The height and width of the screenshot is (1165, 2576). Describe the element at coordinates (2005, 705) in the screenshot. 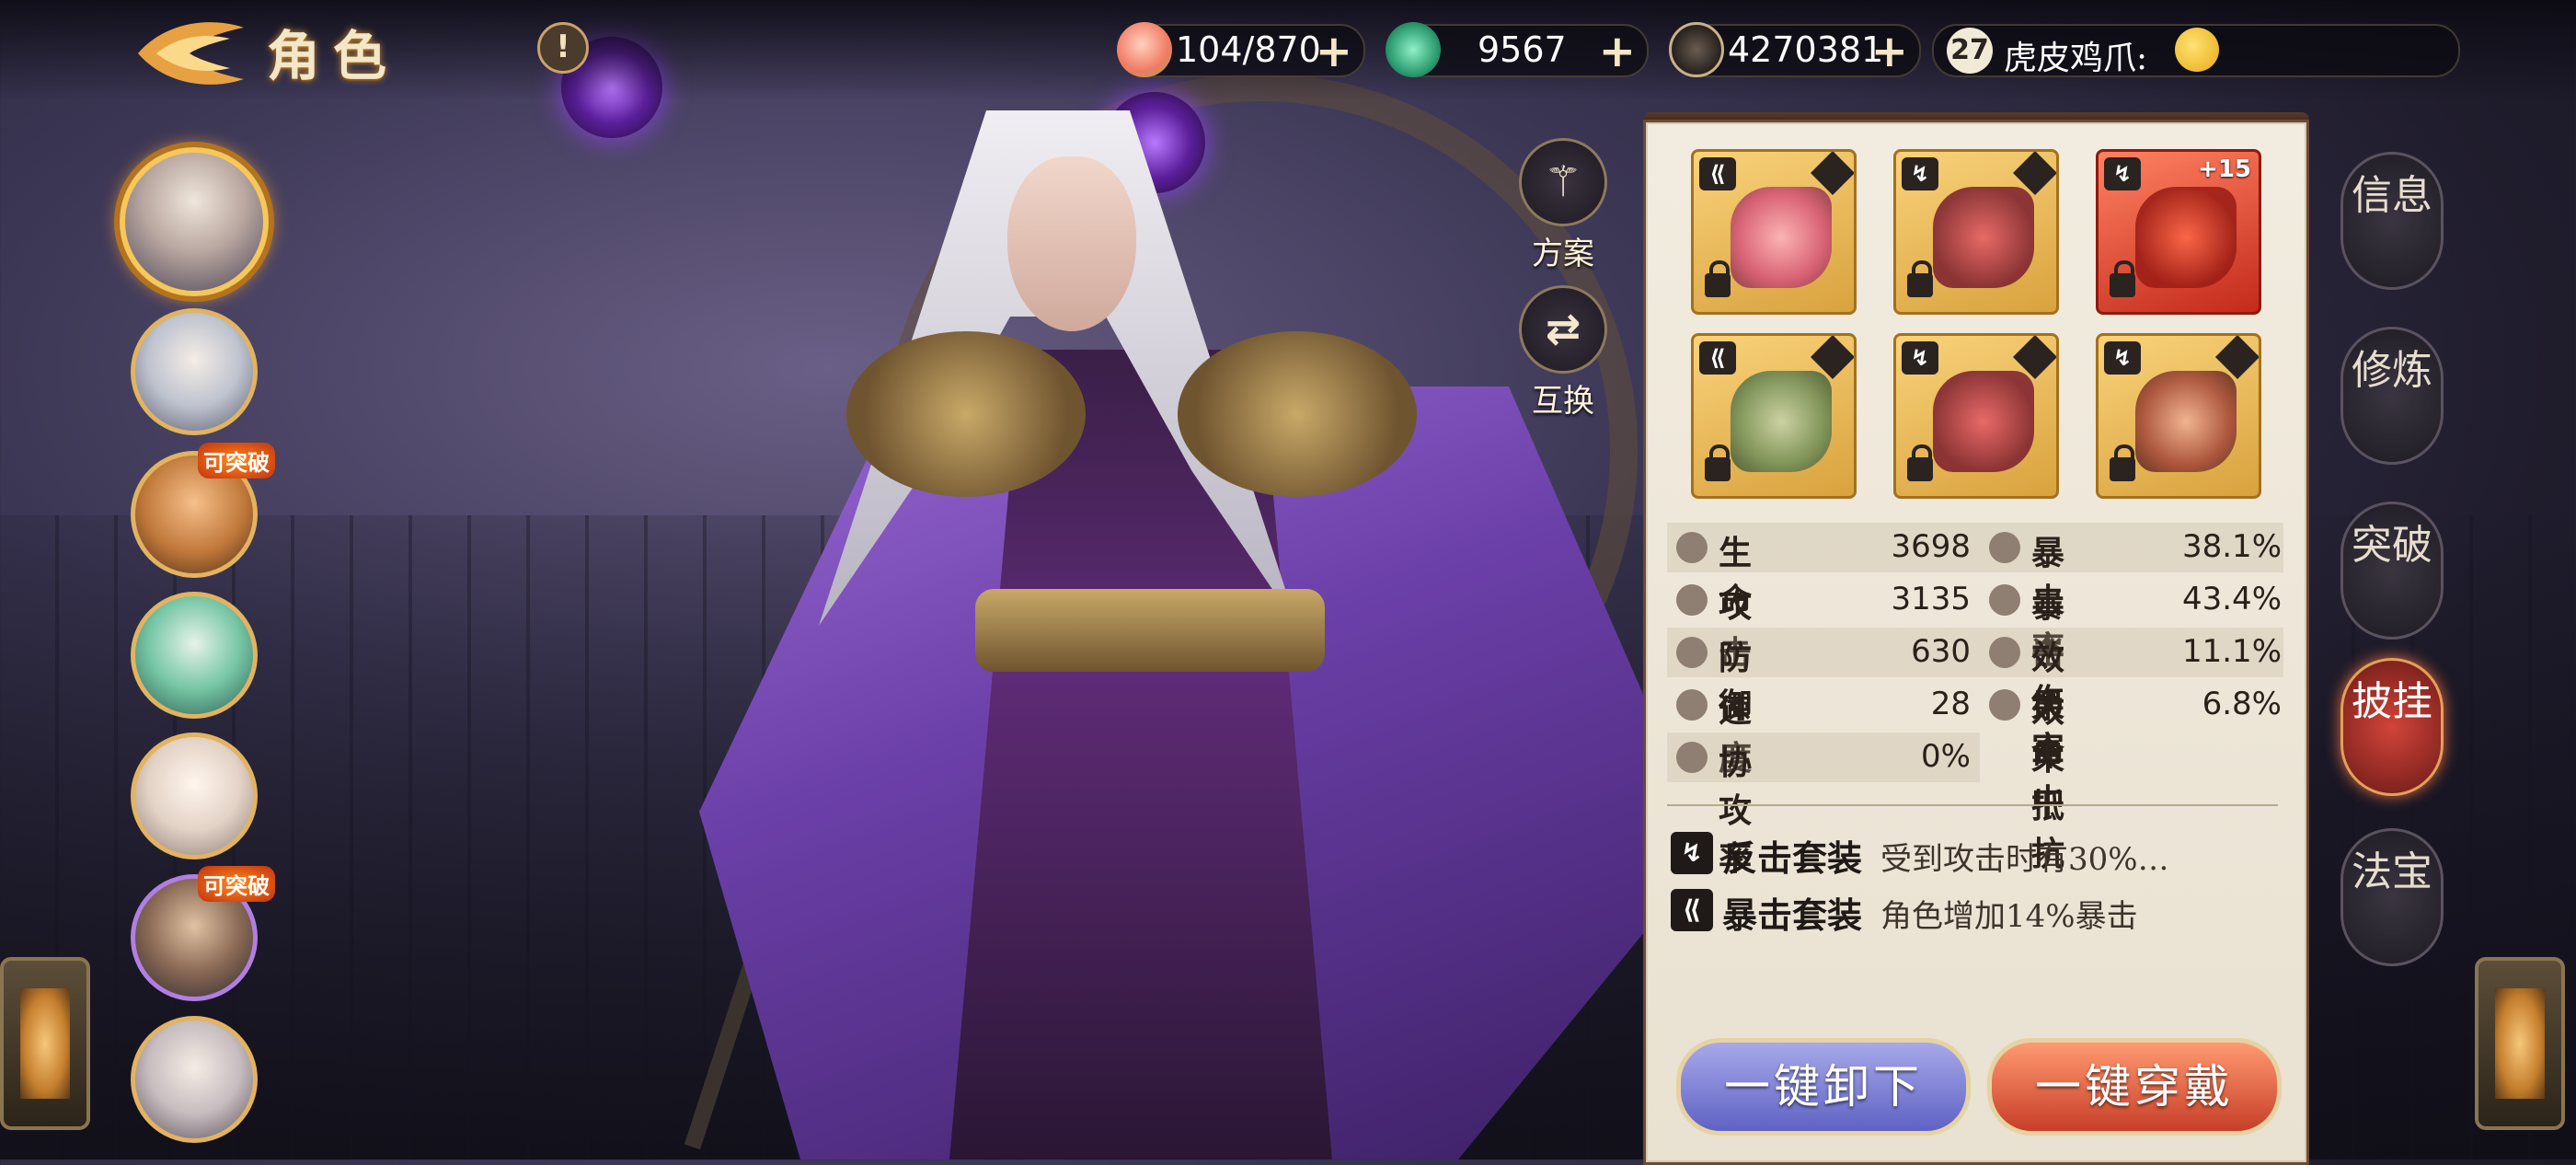

I see `resist-icon` at that location.